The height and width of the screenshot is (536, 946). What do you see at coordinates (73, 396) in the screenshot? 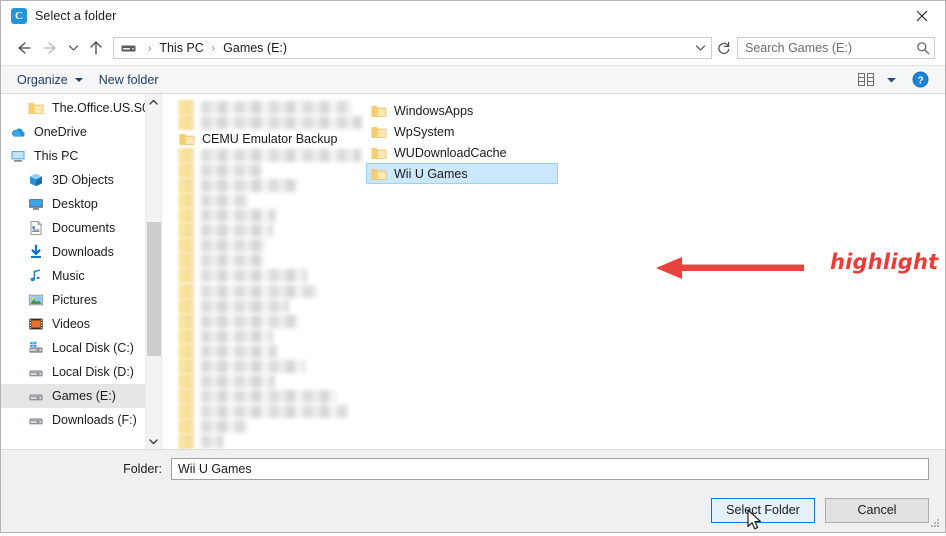
I see `sidebar-item-games-e: Games (E:)` at bounding box center [73, 396].